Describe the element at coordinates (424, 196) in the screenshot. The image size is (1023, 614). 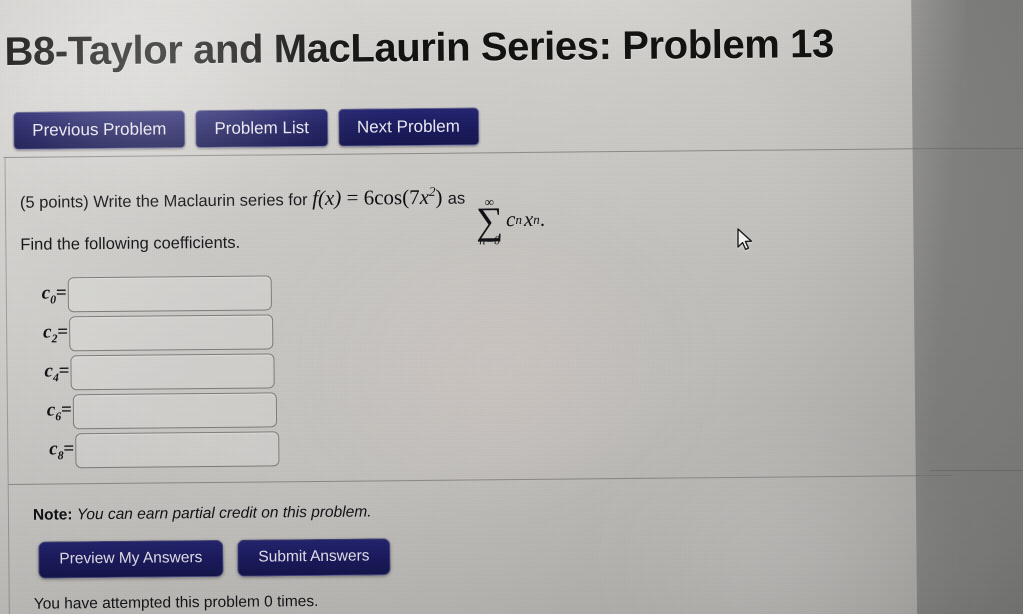
I see `formula-cos-var: x` at that location.